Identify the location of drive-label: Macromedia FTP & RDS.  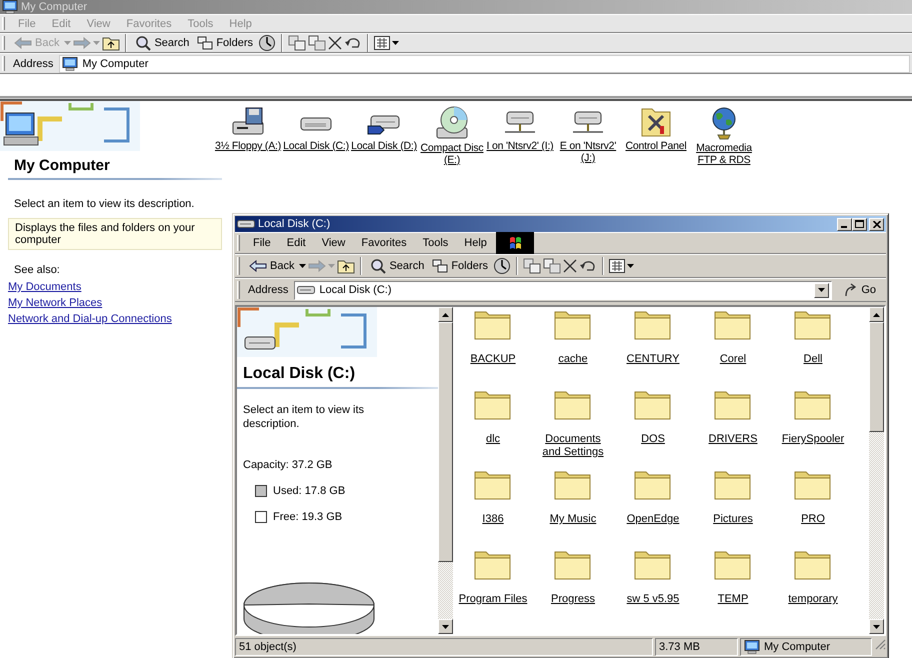
(724, 154).